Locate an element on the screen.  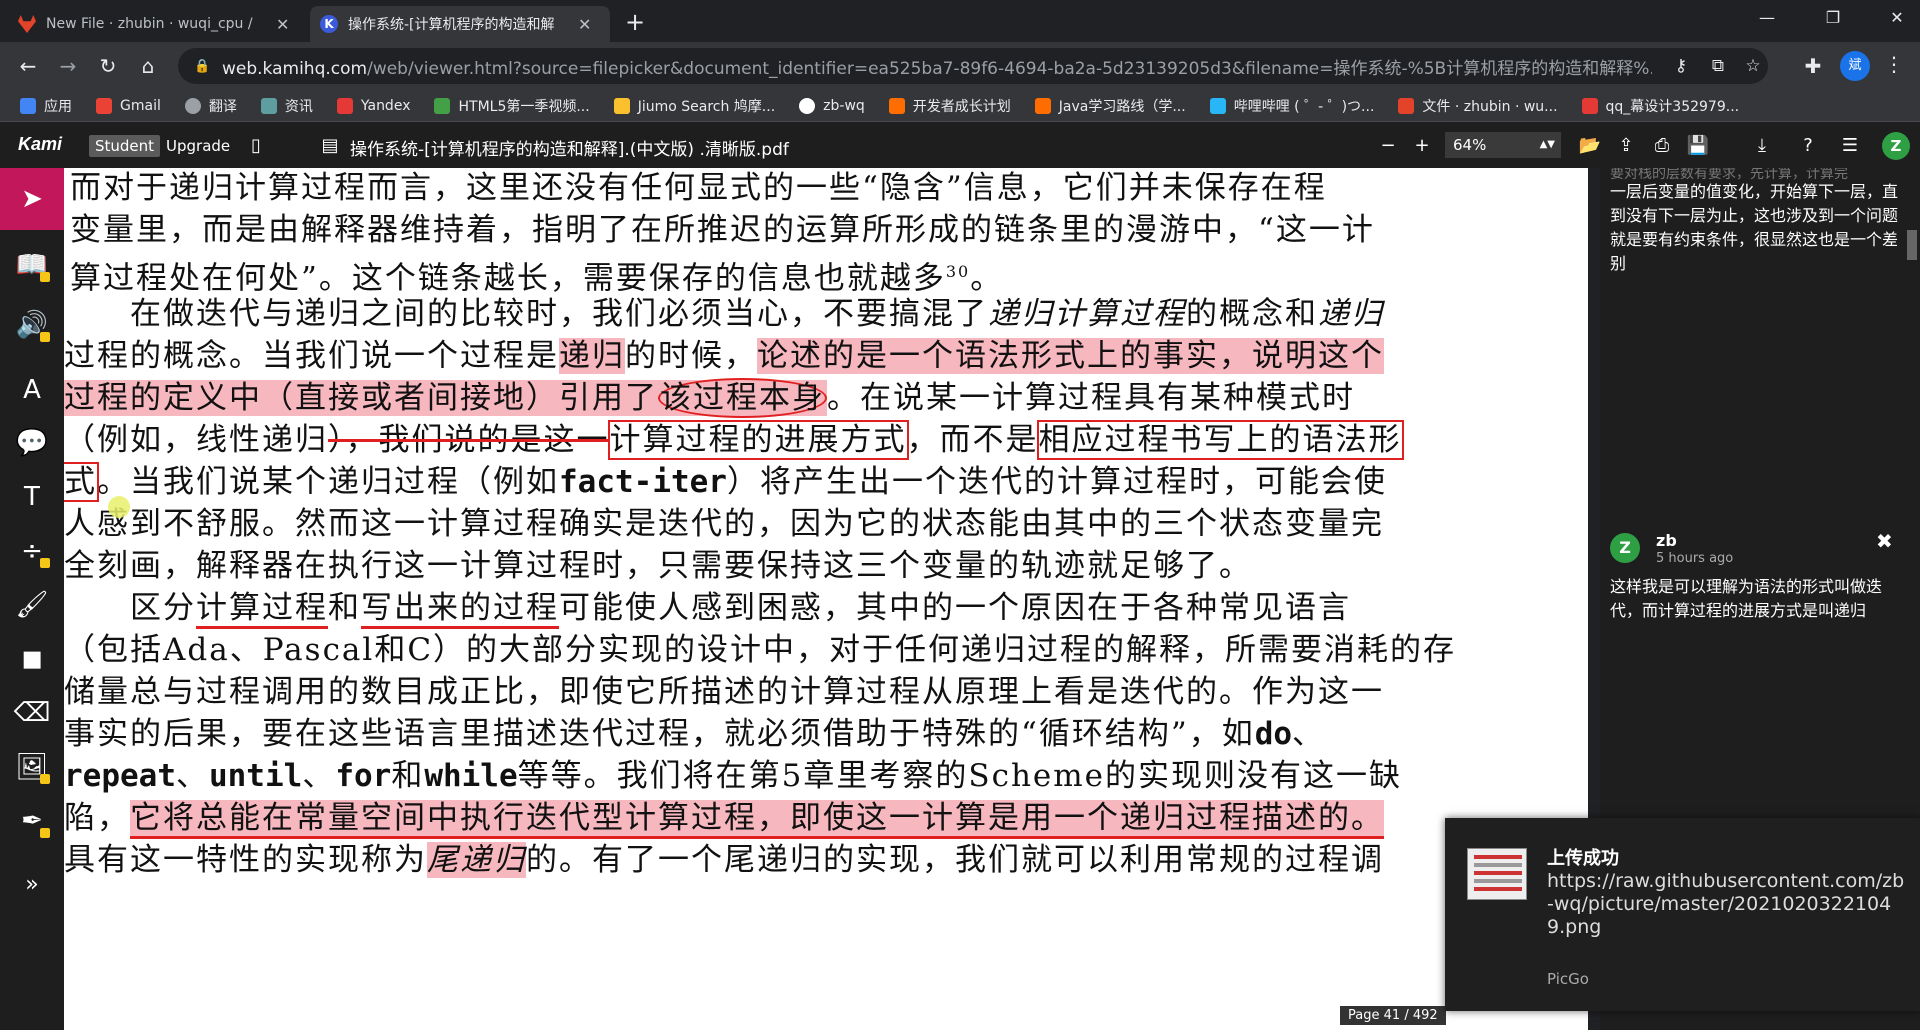
scrollbar is located at coordinates (1912, 245).